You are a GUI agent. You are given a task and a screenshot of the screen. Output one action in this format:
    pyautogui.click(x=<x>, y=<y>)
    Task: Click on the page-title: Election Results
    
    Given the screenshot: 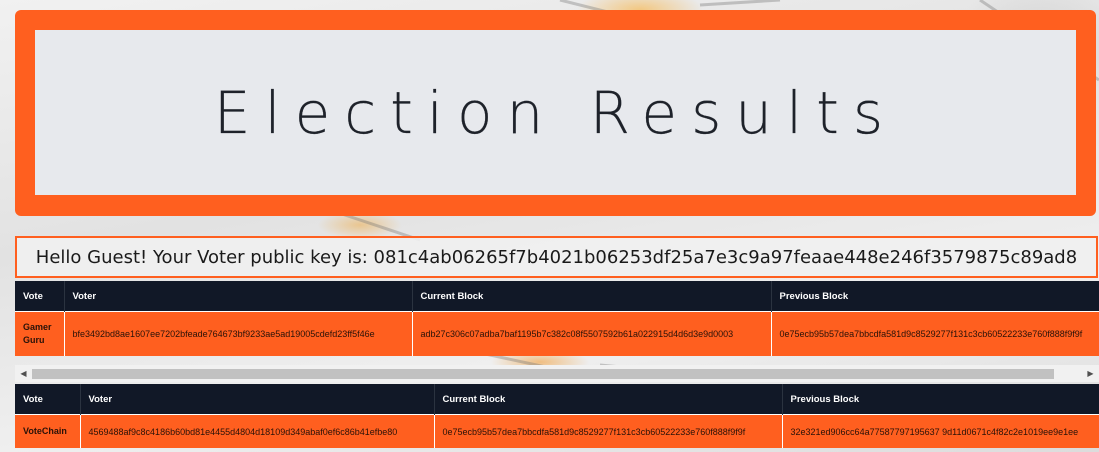 What is the action you would take?
    pyautogui.click(x=555, y=112)
    